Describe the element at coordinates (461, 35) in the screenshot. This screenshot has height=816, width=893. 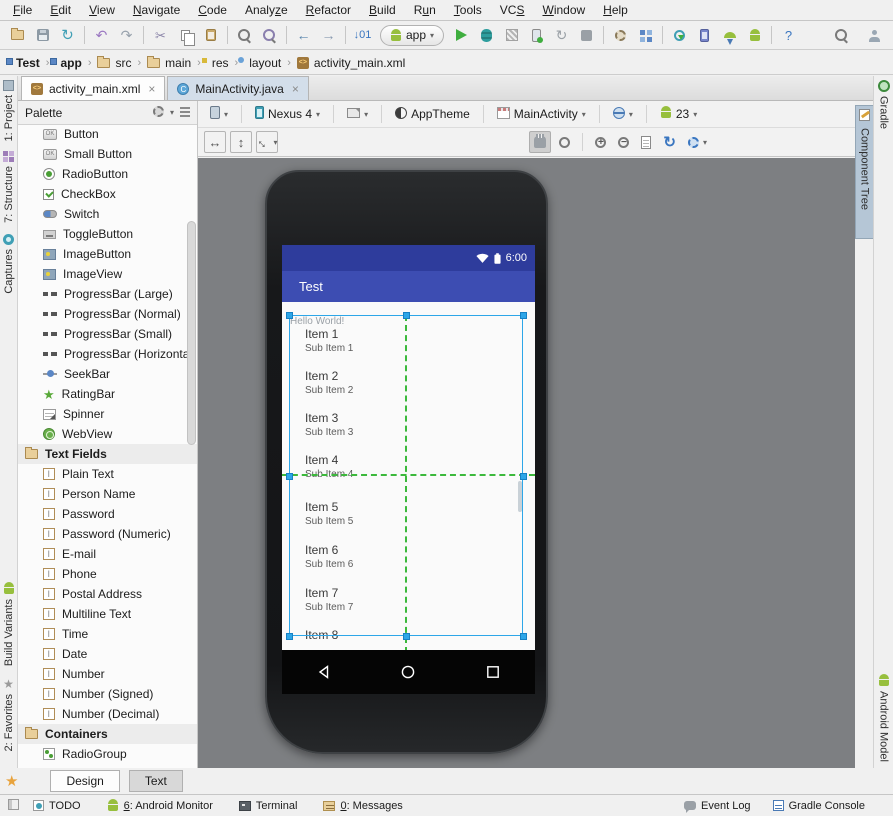
I see `run-button` at that location.